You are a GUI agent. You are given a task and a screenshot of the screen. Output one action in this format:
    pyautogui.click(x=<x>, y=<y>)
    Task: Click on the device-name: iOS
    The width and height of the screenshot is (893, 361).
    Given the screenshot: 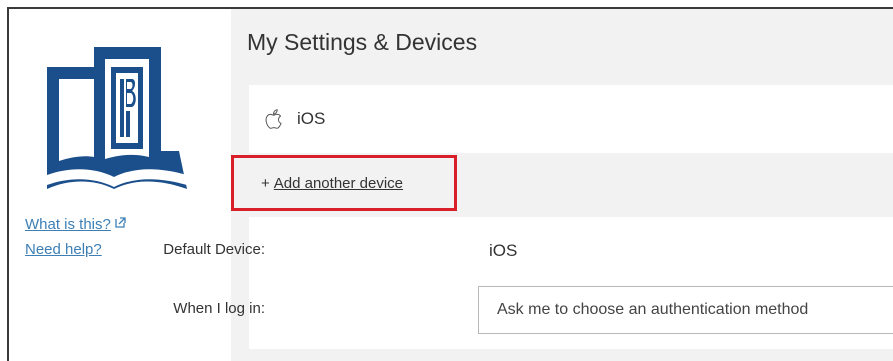 What is the action you would take?
    pyautogui.click(x=311, y=118)
    